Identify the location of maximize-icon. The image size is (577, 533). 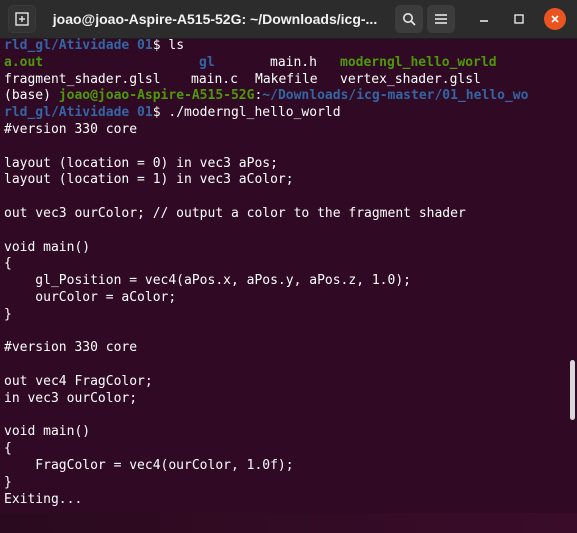
(519, 19).